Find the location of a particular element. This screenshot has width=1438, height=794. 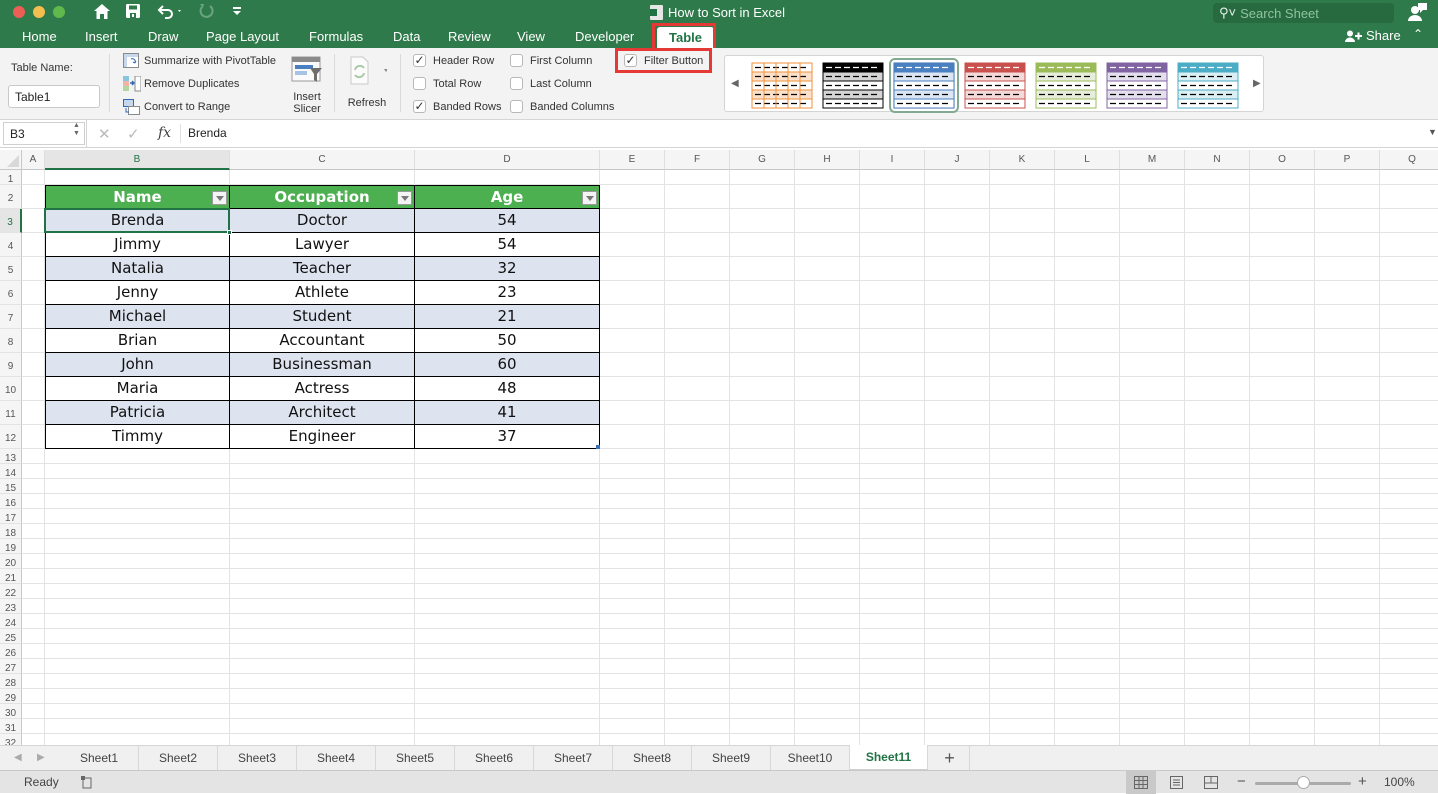

table-cell-occupation: Student is located at coordinates (322, 317).